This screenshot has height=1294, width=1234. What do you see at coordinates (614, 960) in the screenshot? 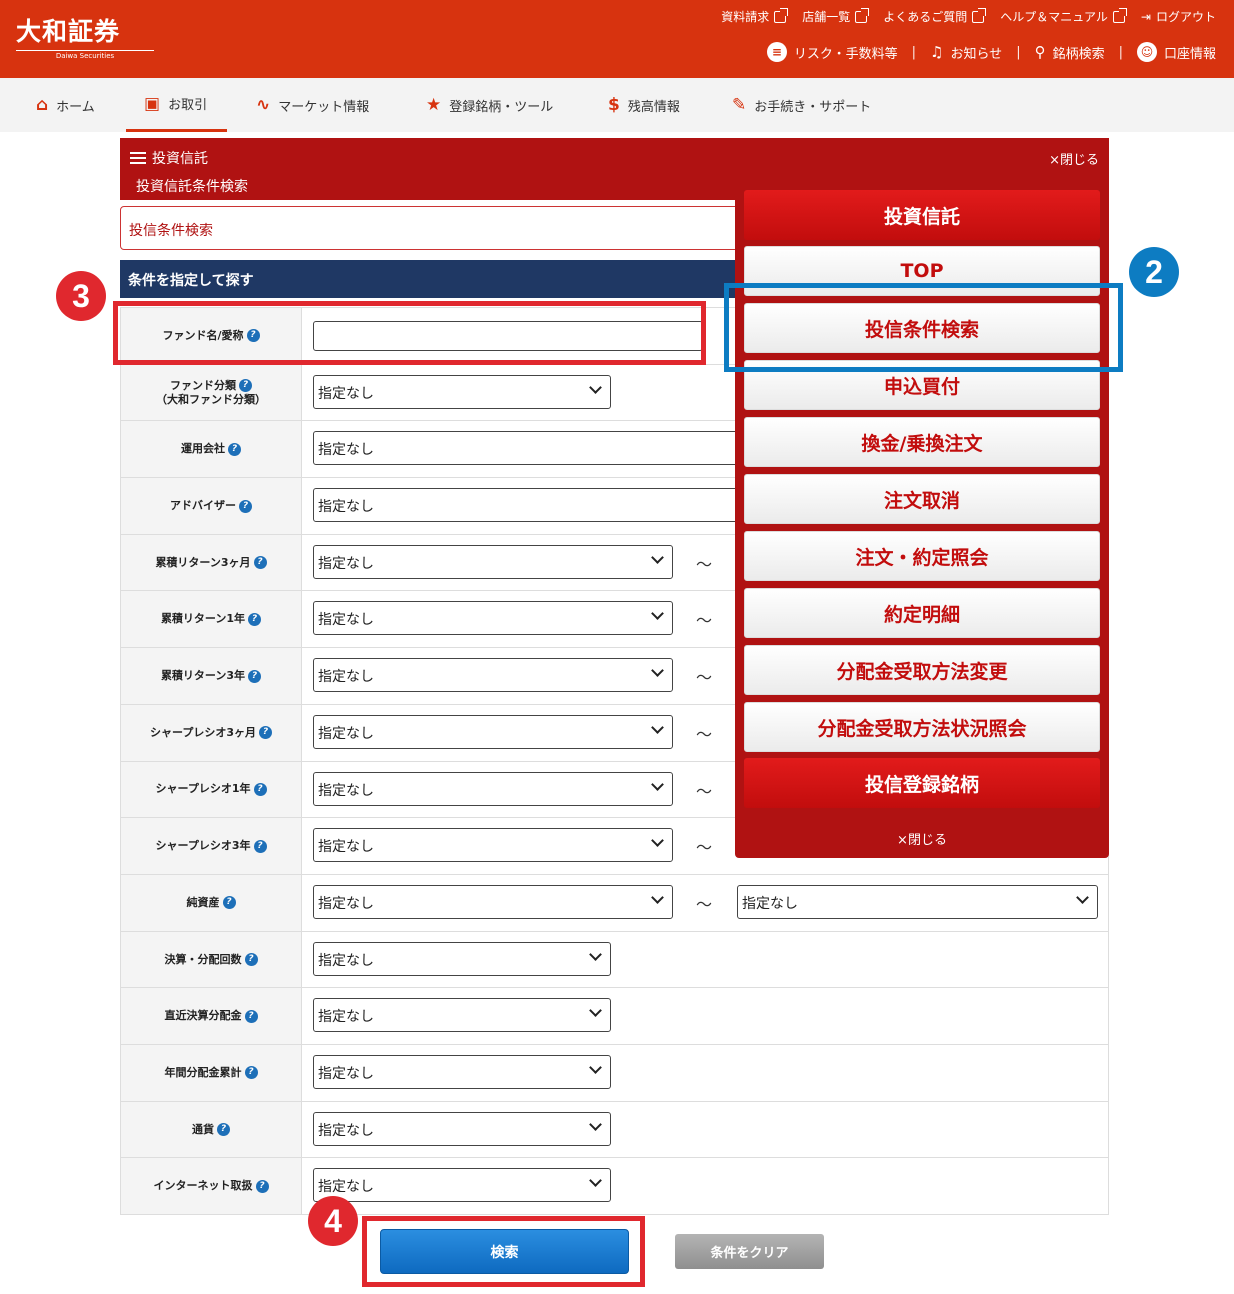
I see `form-row-settlement-count: 決算・分配回数? 指定なし` at bounding box center [614, 960].